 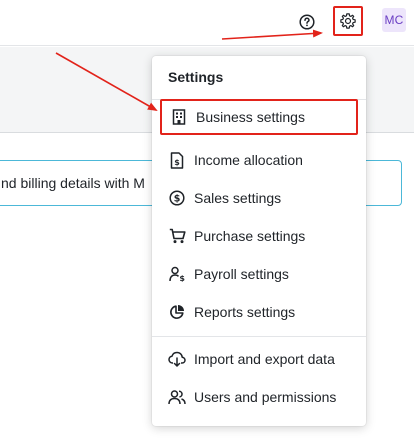 What do you see at coordinates (265, 397) in the screenshot?
I see `menu-item-label: Users and permissions` at bounding box center [265, 397].